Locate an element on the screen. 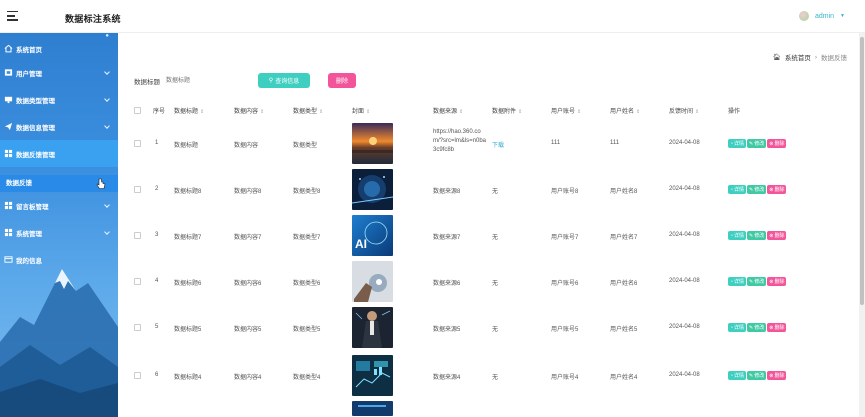 The width and height of the screenshot is (865, 417). sidebar-item-label: 数据信息管理 is located at coordinates (35, 128).